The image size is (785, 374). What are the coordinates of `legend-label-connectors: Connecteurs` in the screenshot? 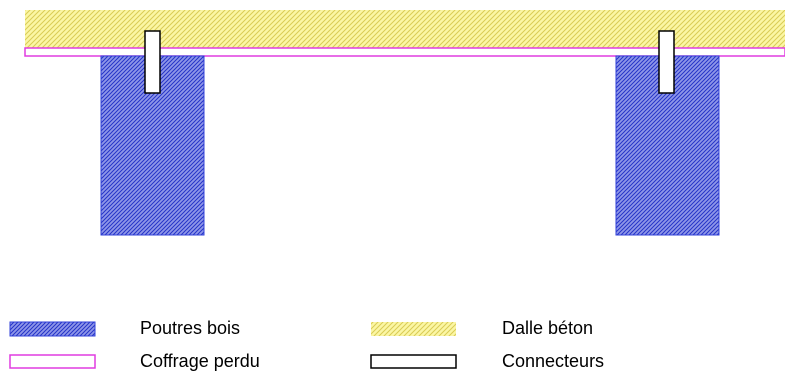 It's located at (553, 361).